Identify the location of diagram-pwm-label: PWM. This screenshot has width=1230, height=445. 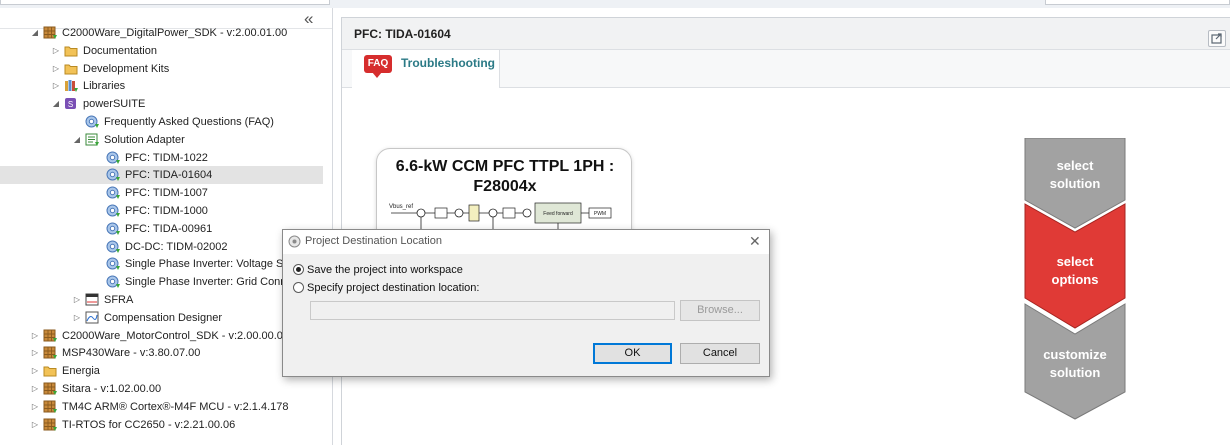
(600, 214).